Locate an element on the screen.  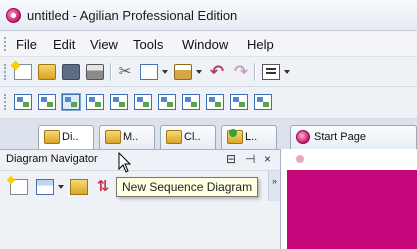
new-class-diagram-icon is located at coordinates (23, 102).